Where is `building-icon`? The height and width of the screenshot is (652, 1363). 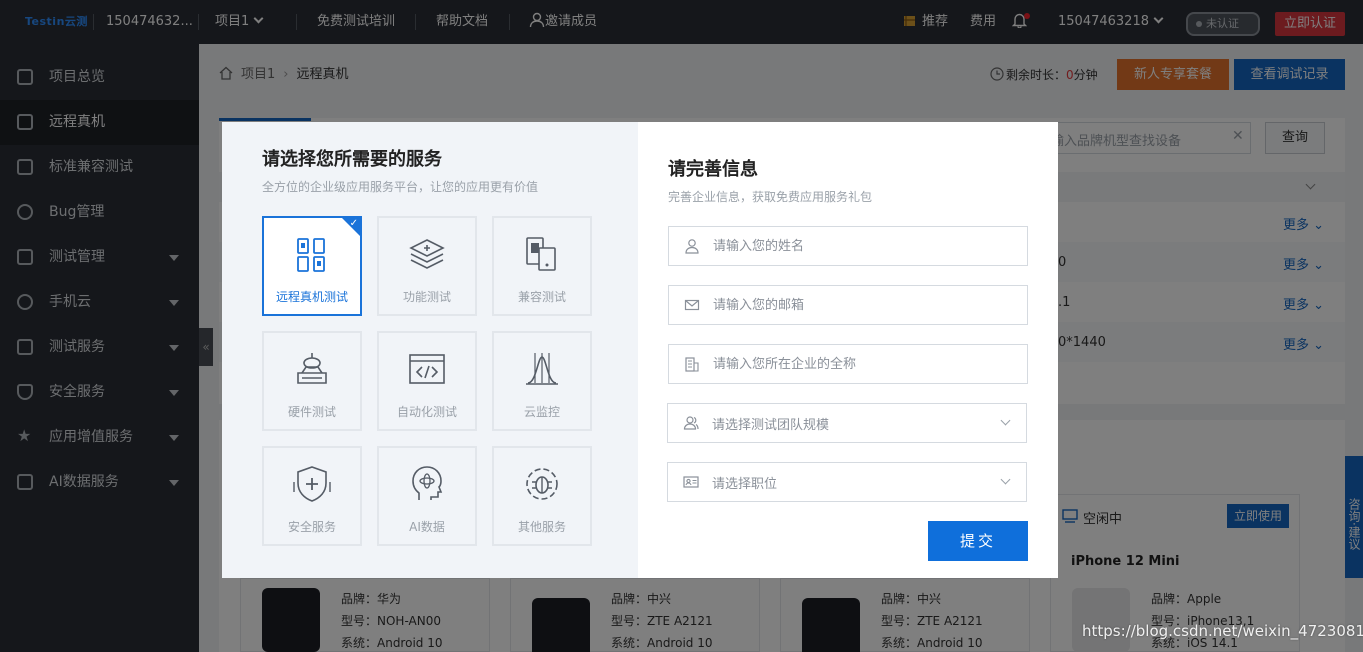 building-icon is located at coordinates (692, 364).